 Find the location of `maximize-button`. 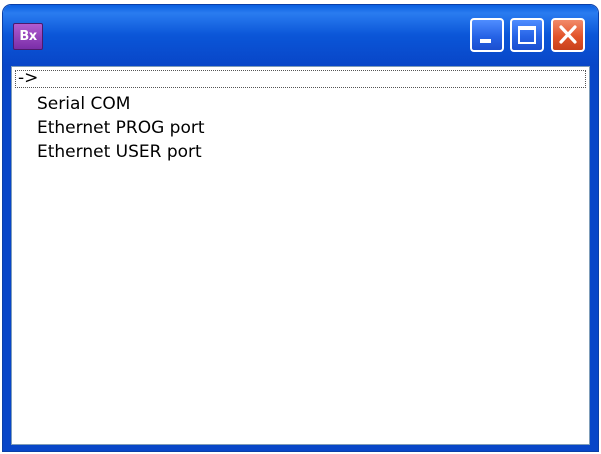

maximize-button is located at coordinates (527, 35).